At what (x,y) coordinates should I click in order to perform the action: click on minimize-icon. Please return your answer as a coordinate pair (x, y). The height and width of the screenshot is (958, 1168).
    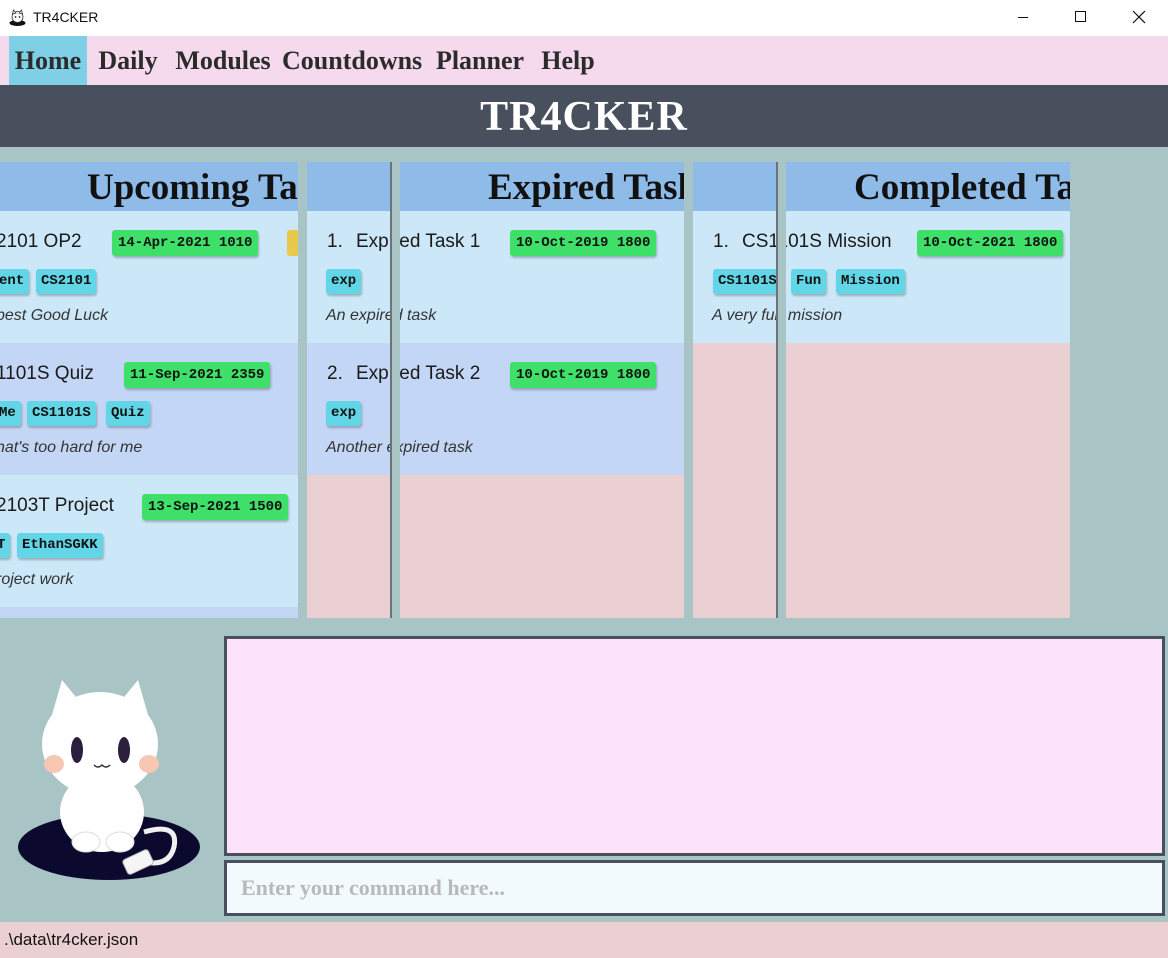
    Looking at the image, I should click on (1023, 17).